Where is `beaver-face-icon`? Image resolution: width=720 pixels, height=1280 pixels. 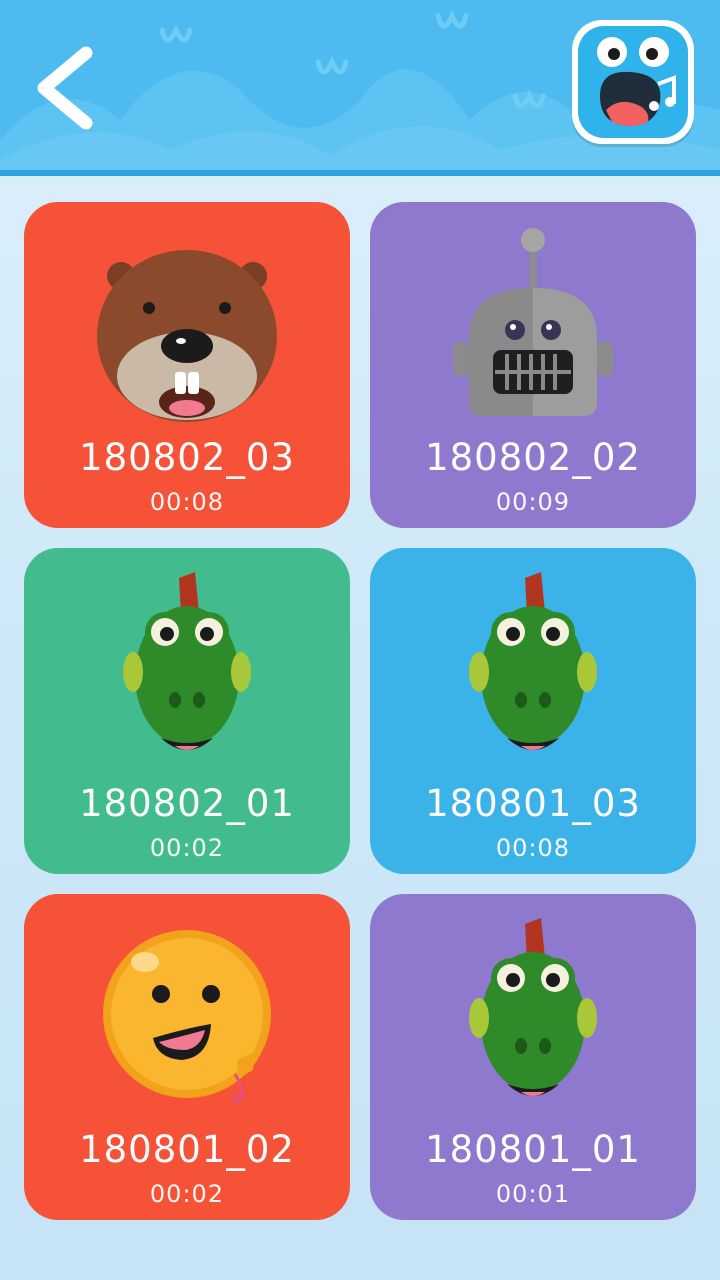
beaver-face-icon is located at coordinates (187, 336).